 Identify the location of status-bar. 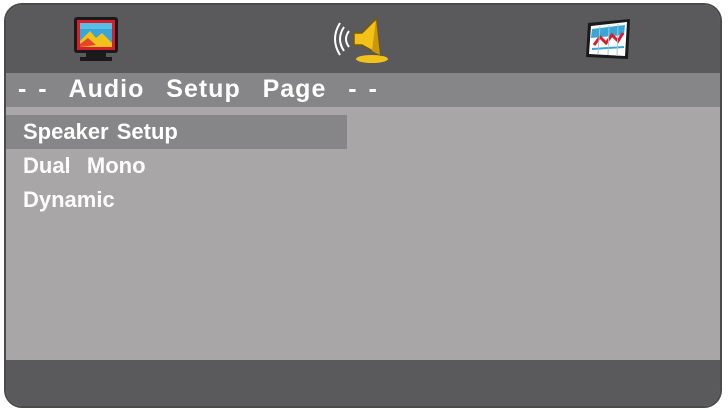
(363, 383).